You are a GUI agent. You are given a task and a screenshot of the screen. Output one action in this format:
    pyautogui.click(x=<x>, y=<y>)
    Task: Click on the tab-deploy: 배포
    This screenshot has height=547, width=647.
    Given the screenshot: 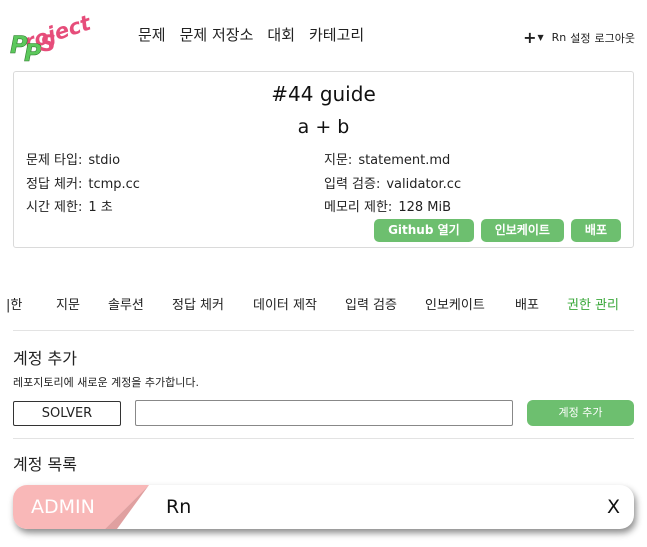 What is the action you would take?
    pyautogui.click(x=527, y=303)
    